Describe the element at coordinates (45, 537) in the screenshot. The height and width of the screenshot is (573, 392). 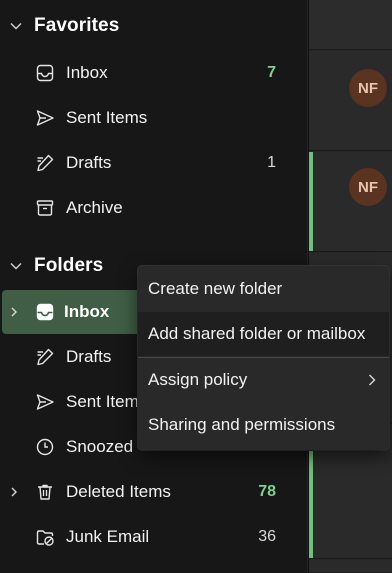
I see `junk-icon` at that location.